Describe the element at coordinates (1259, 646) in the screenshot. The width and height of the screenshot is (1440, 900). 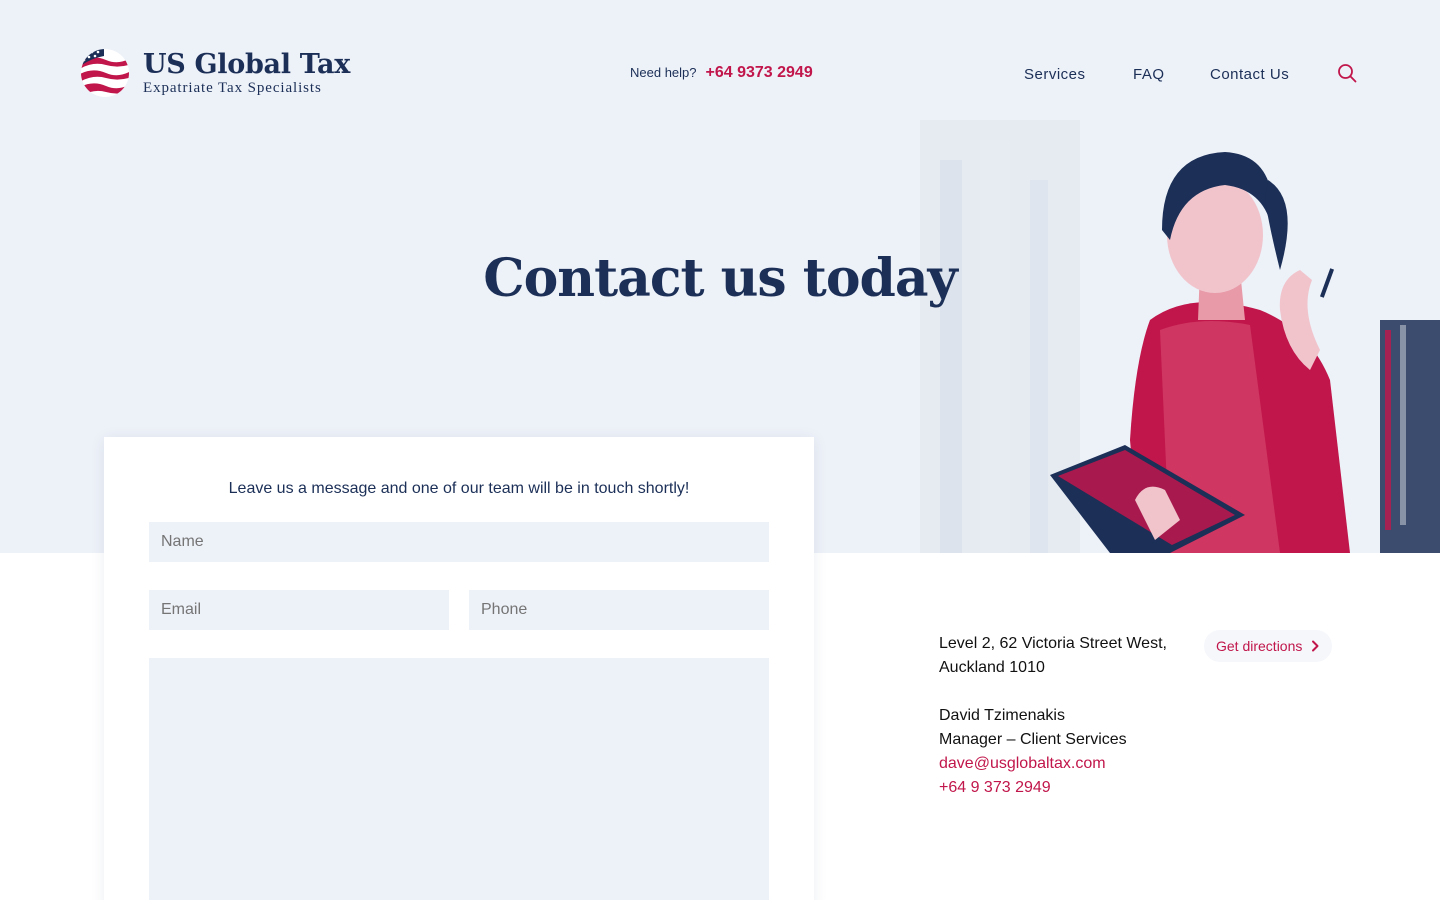
I see `get-directions-label: Get directions` at that location.